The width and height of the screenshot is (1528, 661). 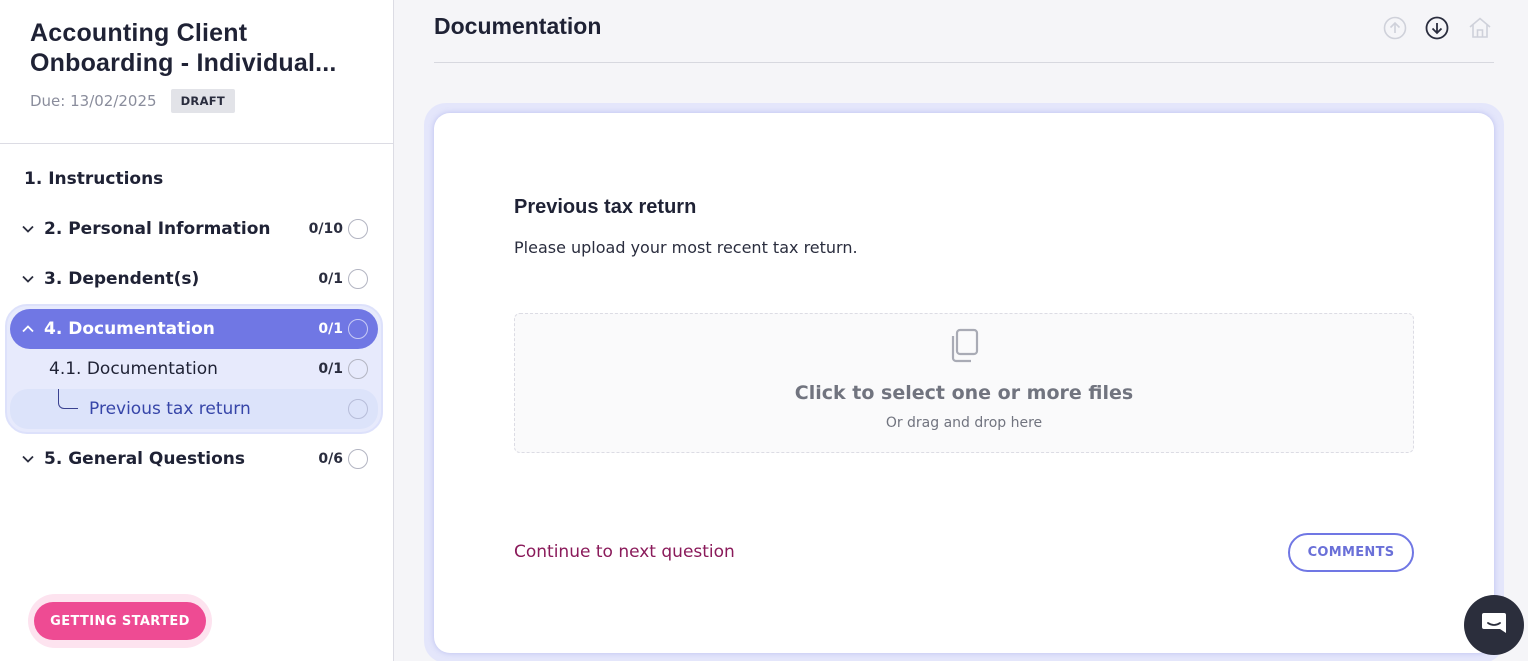 I want to click on sidebar-item-label: 5. General Questions, so click(x=144, y=459).